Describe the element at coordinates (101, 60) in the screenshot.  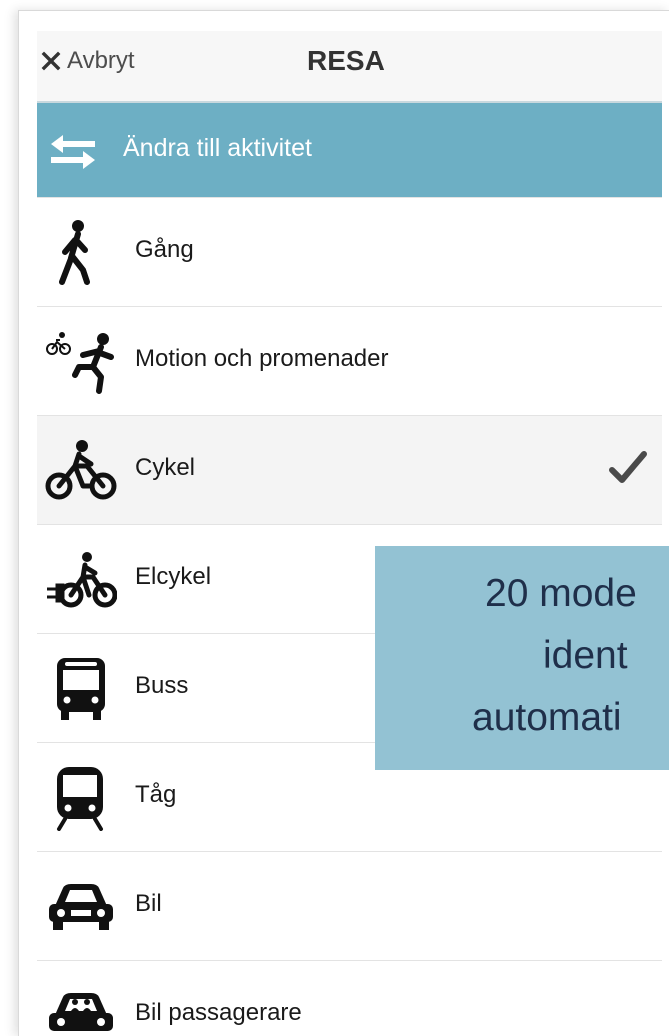
I see `cancel-label: Avbryt` at that location.